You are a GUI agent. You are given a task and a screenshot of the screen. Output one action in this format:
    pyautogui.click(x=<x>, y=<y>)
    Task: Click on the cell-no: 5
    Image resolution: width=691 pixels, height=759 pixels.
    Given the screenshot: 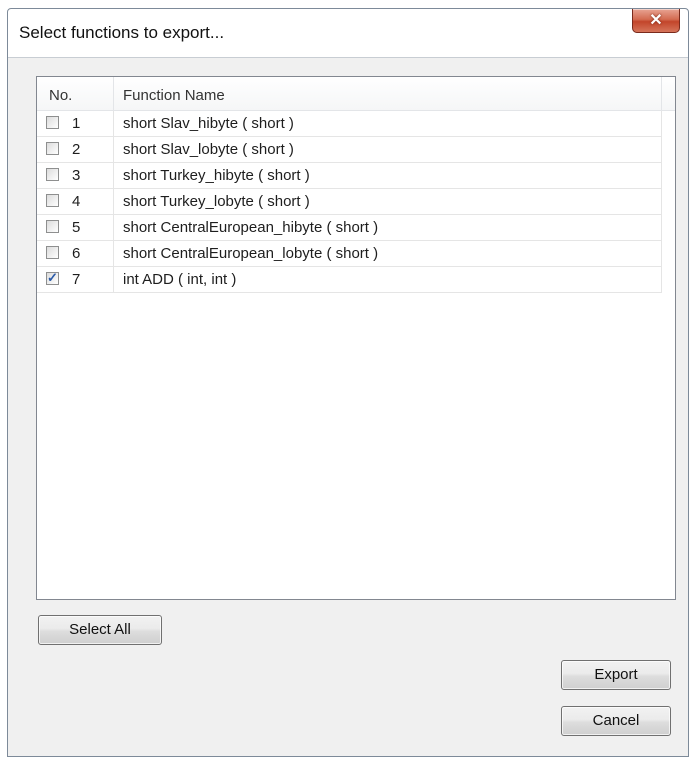 What is the action you would take?
    pyautogui.click(x=75, y=227)
    